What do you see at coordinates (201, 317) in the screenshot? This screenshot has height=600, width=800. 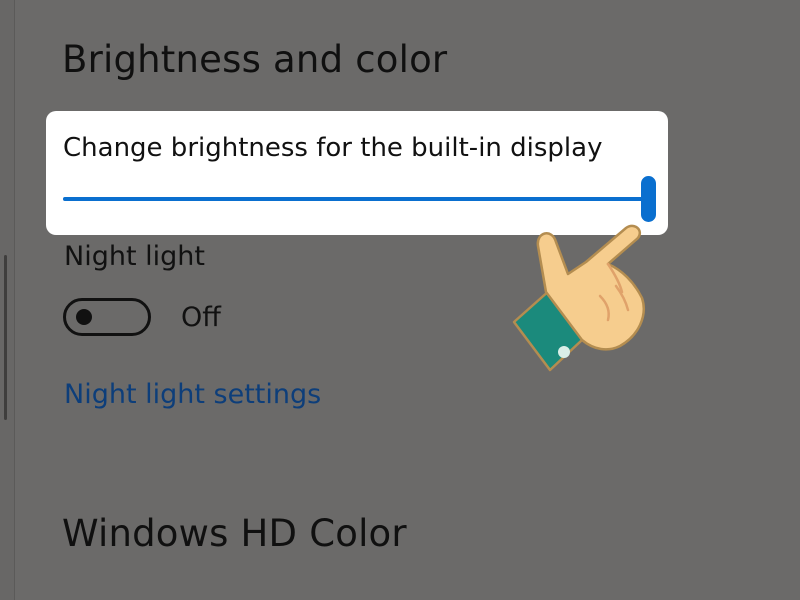 I see `night-light-toggle-state: Off` at bounding box center [201, 317].